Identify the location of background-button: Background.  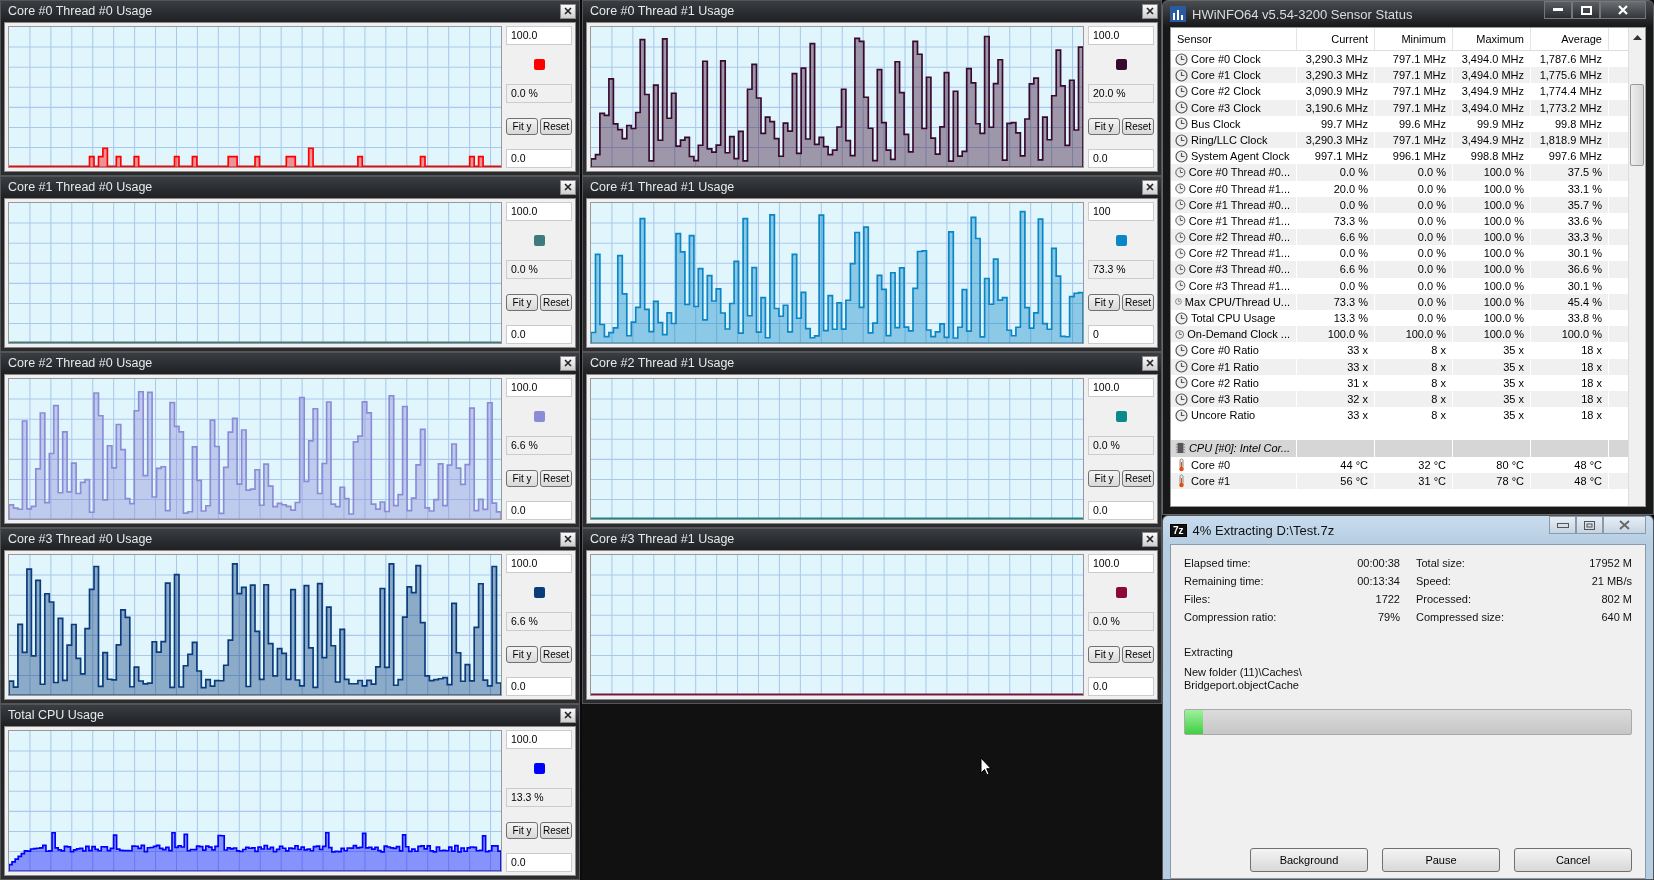
(1309, 860).